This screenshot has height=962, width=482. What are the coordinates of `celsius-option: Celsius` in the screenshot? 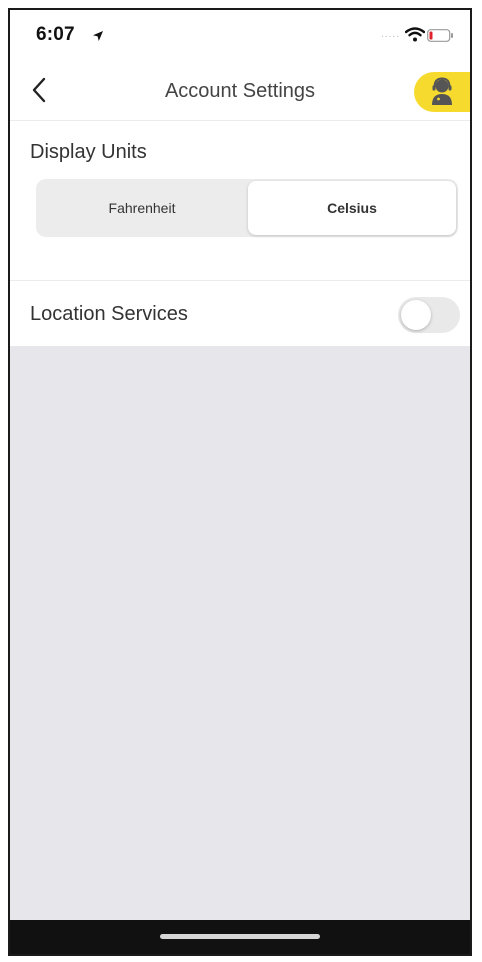 It's located at (352, 208).